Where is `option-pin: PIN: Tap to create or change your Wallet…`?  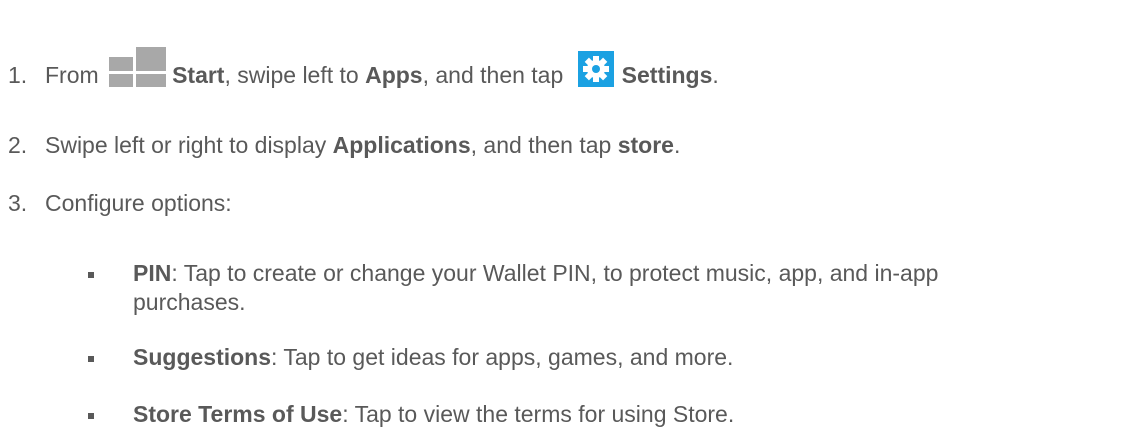
option-pin: PIN: Tap to create or change your Wallet… is located at coordinates (535, 273).